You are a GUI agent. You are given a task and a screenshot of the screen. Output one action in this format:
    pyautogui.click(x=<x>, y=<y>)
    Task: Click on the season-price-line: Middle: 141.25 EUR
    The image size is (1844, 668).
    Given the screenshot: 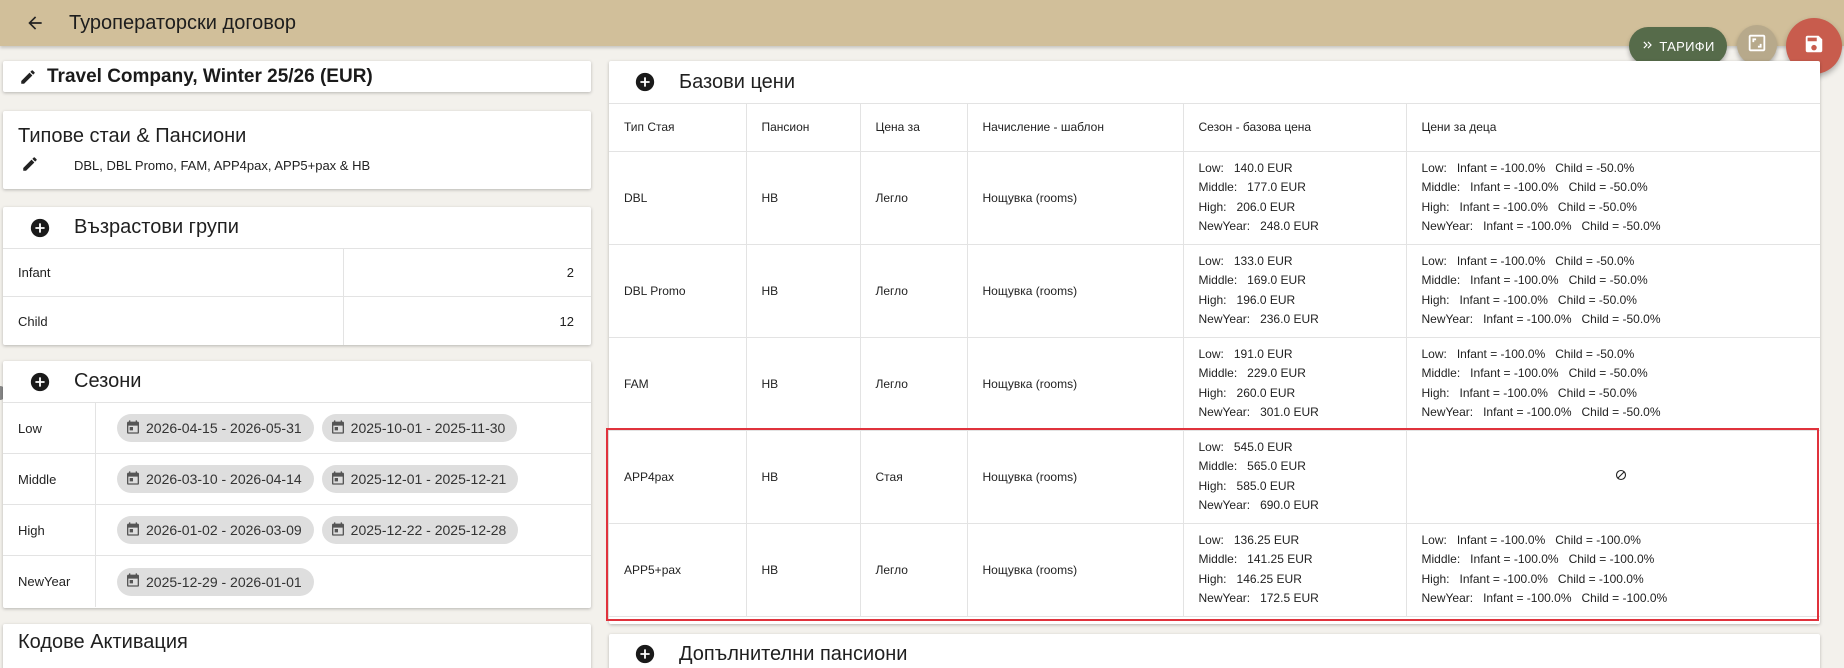 What is the action you would take?
    pyautogui.click(x=1255, y=559)
    